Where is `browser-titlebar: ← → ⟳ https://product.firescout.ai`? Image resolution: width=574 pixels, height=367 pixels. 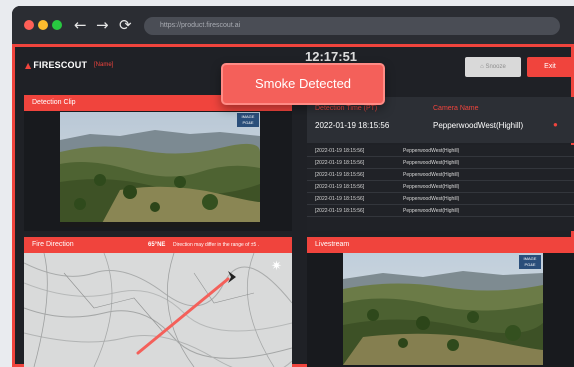 browser-titlebar: ← → ⟳ https://product.firescout.ai is located at coordinates (293, 25).